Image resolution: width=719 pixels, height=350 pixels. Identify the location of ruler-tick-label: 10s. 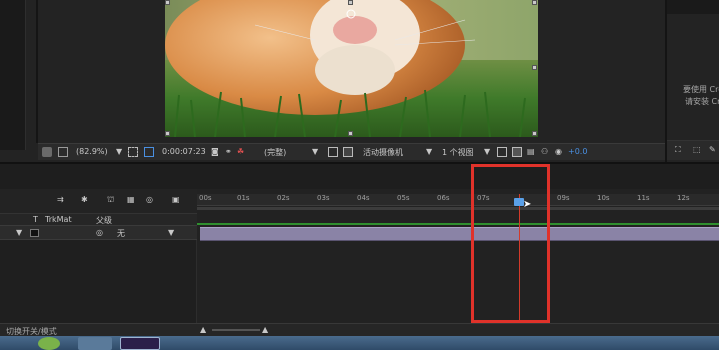
(603, 198).